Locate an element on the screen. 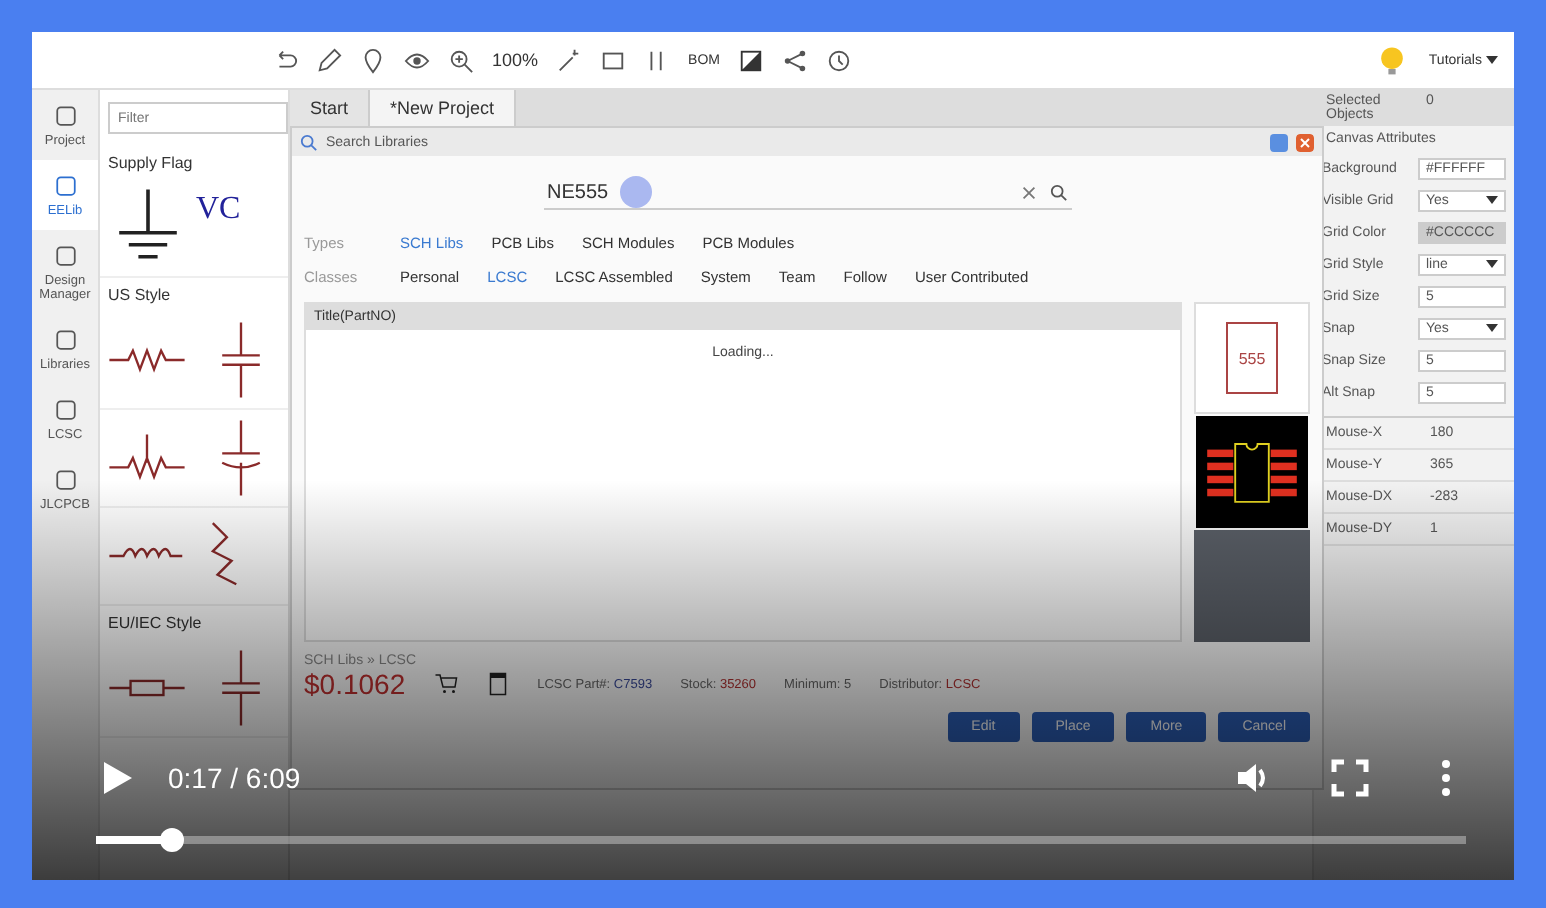  close-button is located at coordinates (1305, 142).